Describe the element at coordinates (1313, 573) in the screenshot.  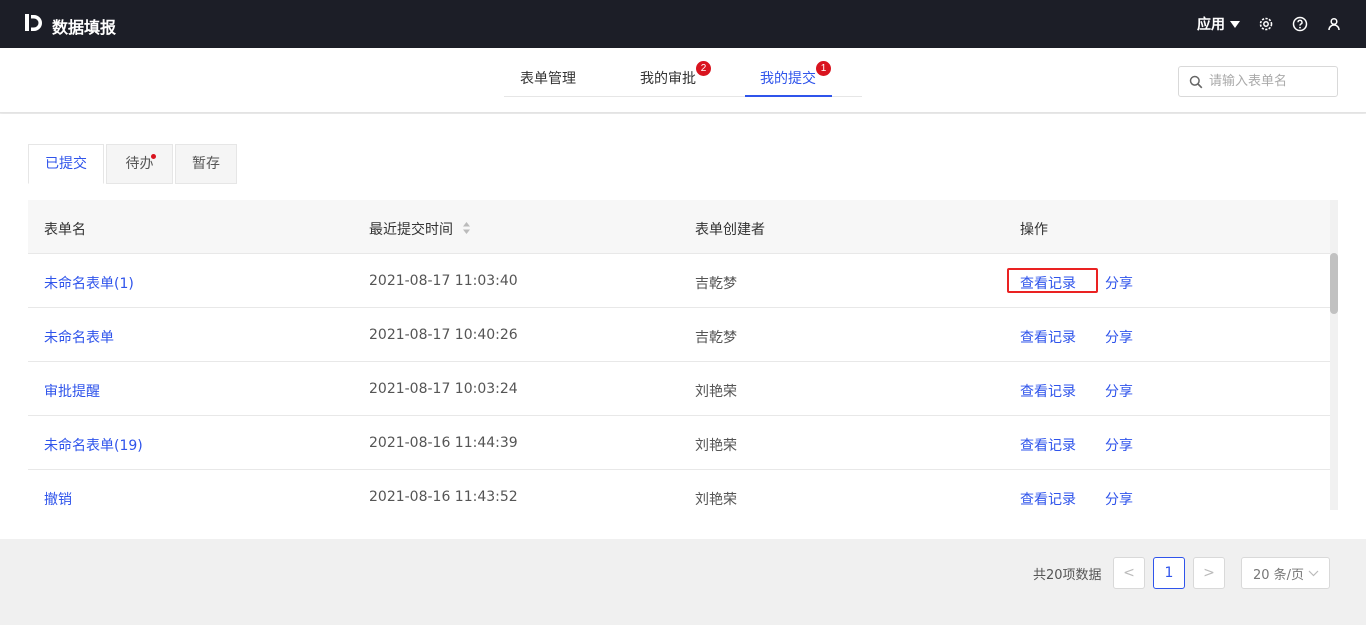
I see `chevron-down-icon` at that location.